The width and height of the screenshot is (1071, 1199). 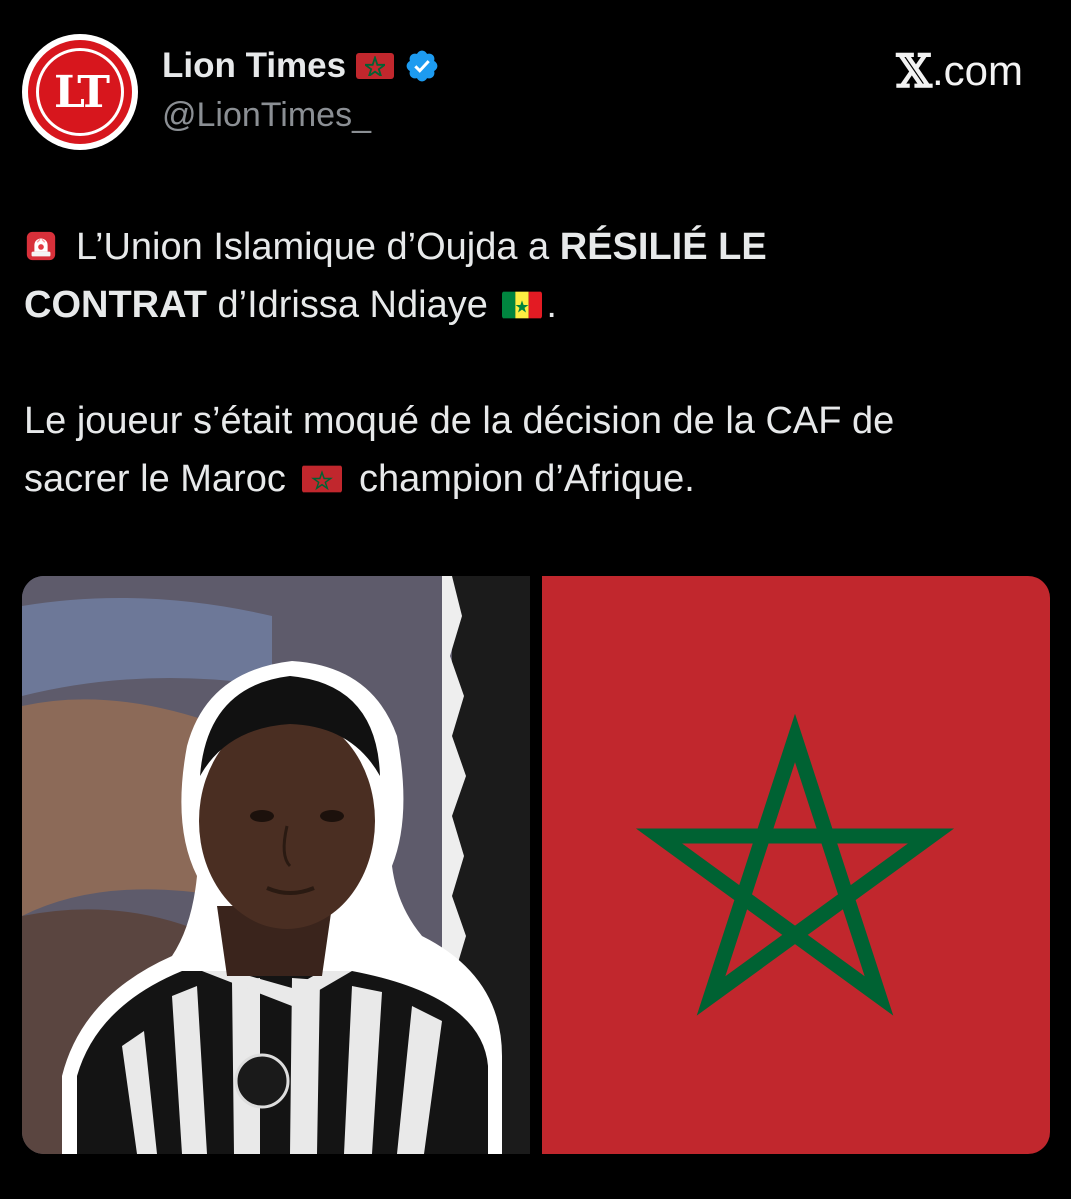 I want to click on avatar-logo-text: LT, so click(x=80, y=92).